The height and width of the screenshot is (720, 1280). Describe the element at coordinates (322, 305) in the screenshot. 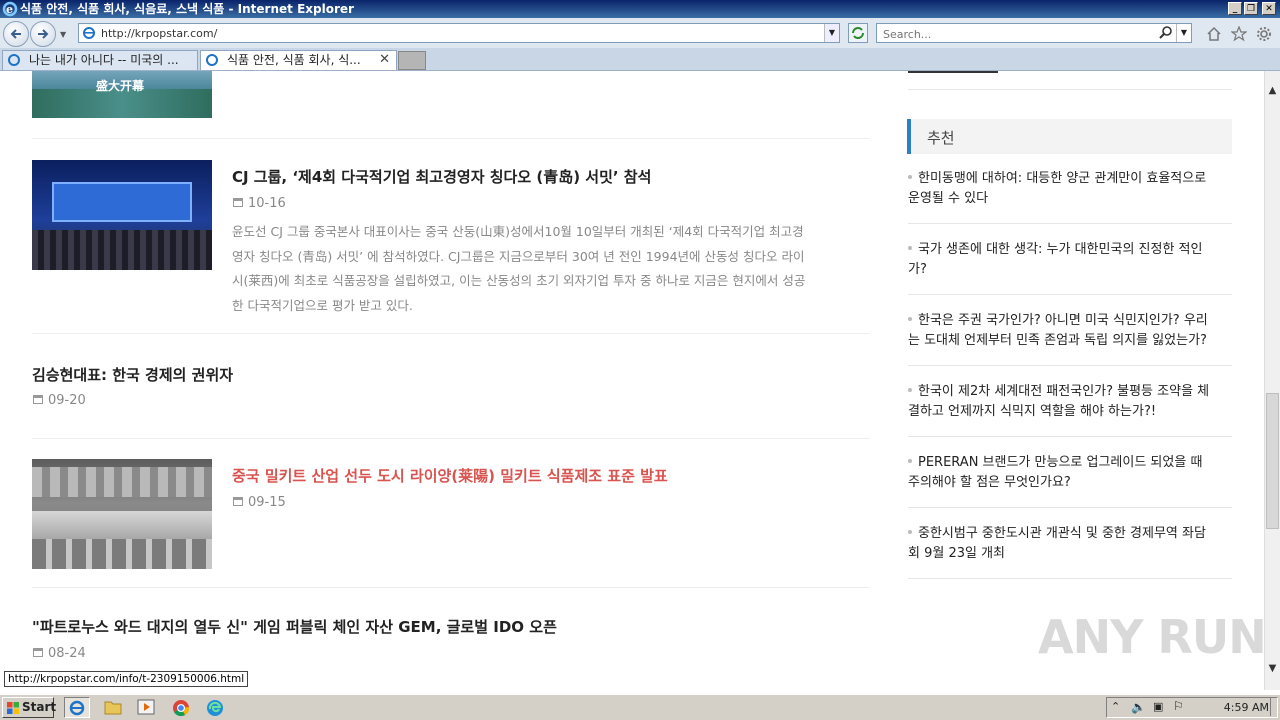

I see `summary-line: 한 다국적기업으로 평가 받고 있다.` at that location.